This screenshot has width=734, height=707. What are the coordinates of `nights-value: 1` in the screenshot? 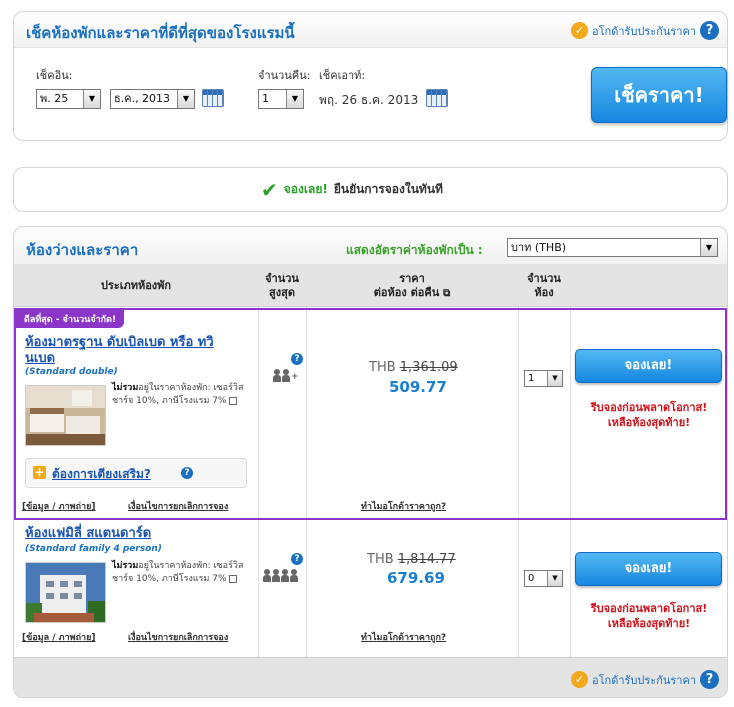 It's located at (265, 98).